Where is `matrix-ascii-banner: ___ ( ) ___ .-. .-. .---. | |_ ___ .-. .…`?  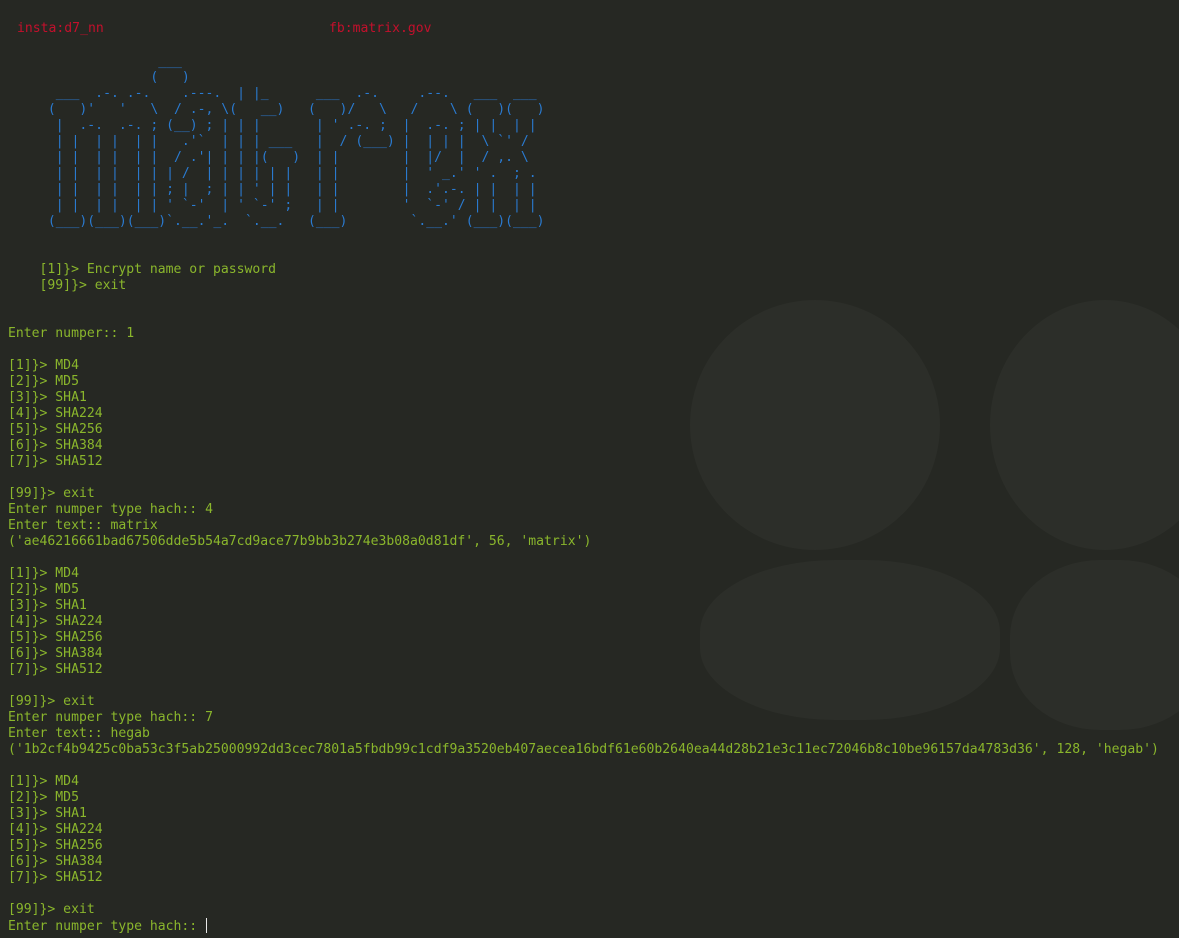 matrix-ascii-banner: ___ ( ) ___ .-. .-. .---. | |_ ___ .-. .… is located at coordinates (296, 141).